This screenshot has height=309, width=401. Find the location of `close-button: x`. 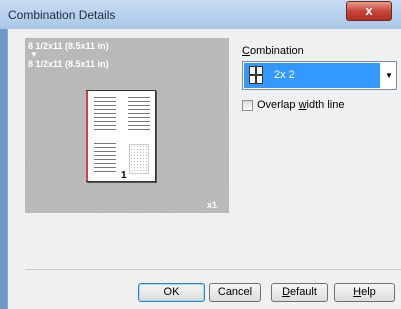

close-button: x is located at coordinates (369, 11).